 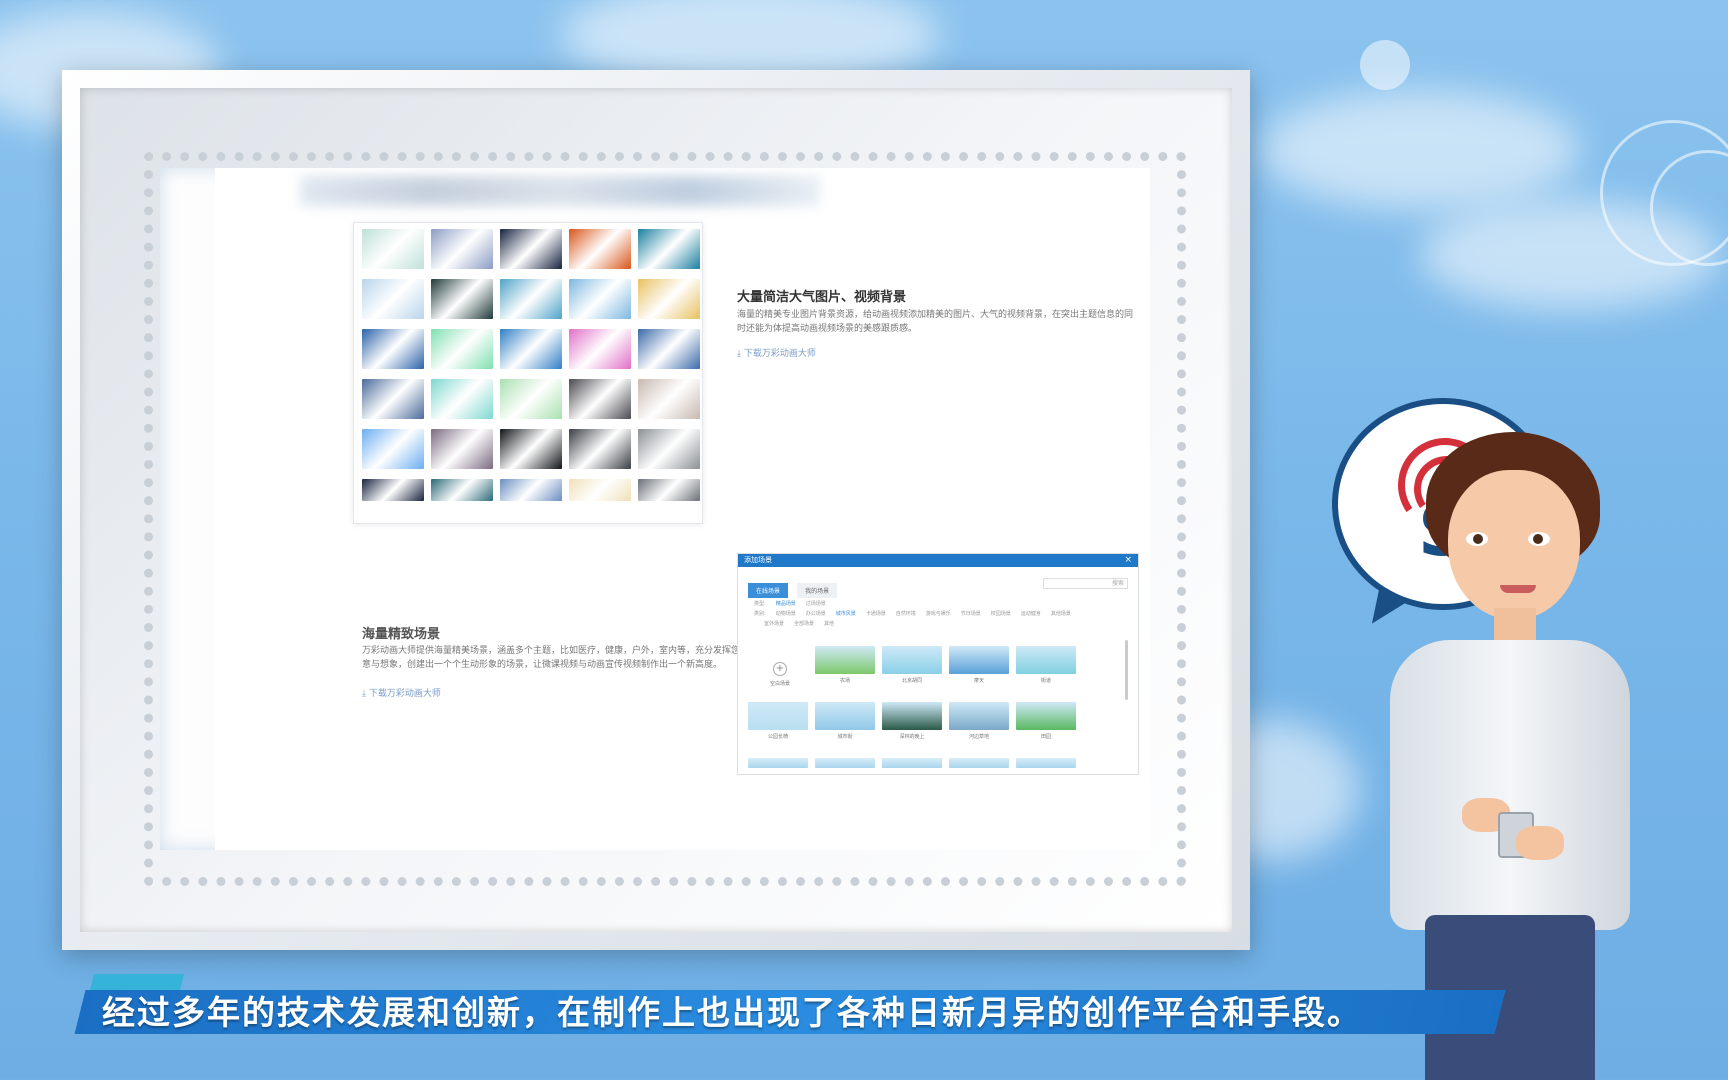 I want to click on tab-my-scenes: 我的场景, so click(x=817, y=590).